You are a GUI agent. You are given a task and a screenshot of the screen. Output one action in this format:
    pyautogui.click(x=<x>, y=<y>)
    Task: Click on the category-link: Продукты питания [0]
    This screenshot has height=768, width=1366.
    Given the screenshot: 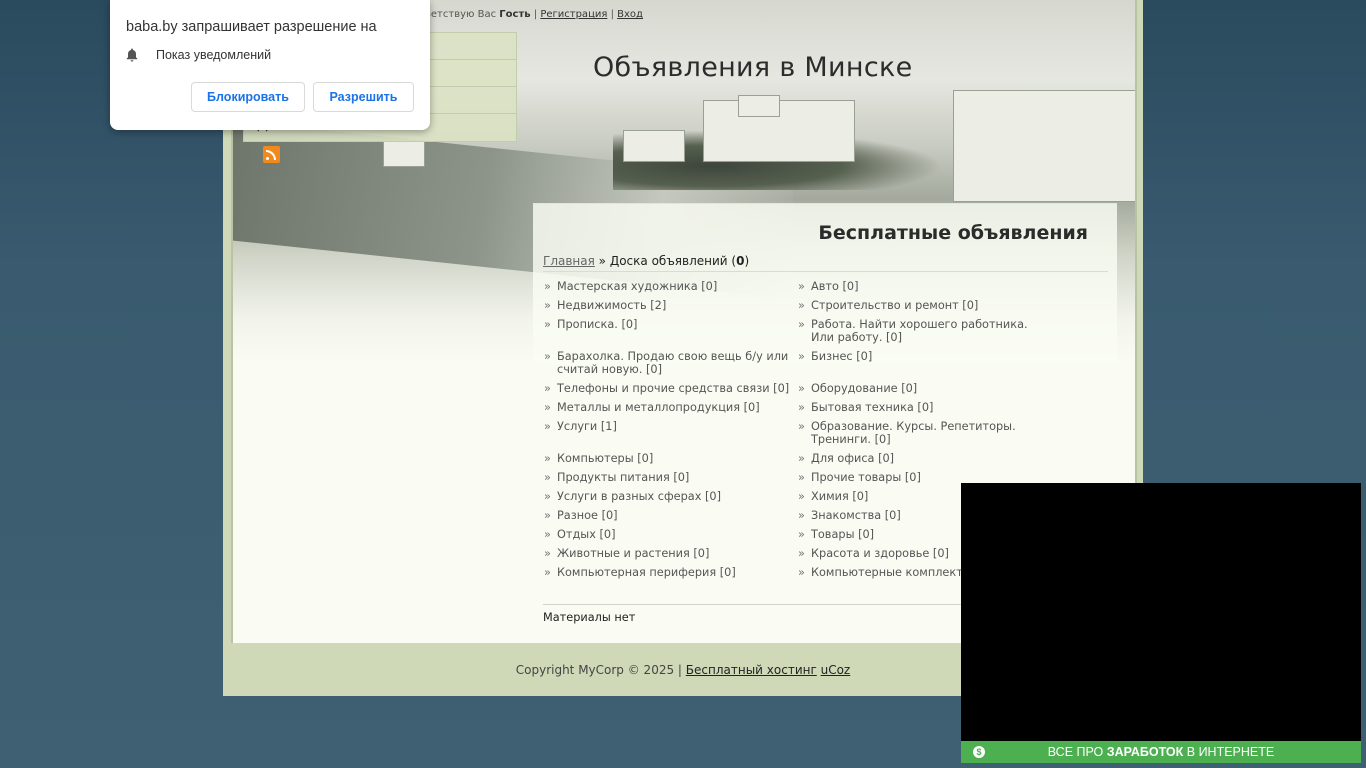 What is the action you would take?
    pyautogui.click(x=670, y=477)
    